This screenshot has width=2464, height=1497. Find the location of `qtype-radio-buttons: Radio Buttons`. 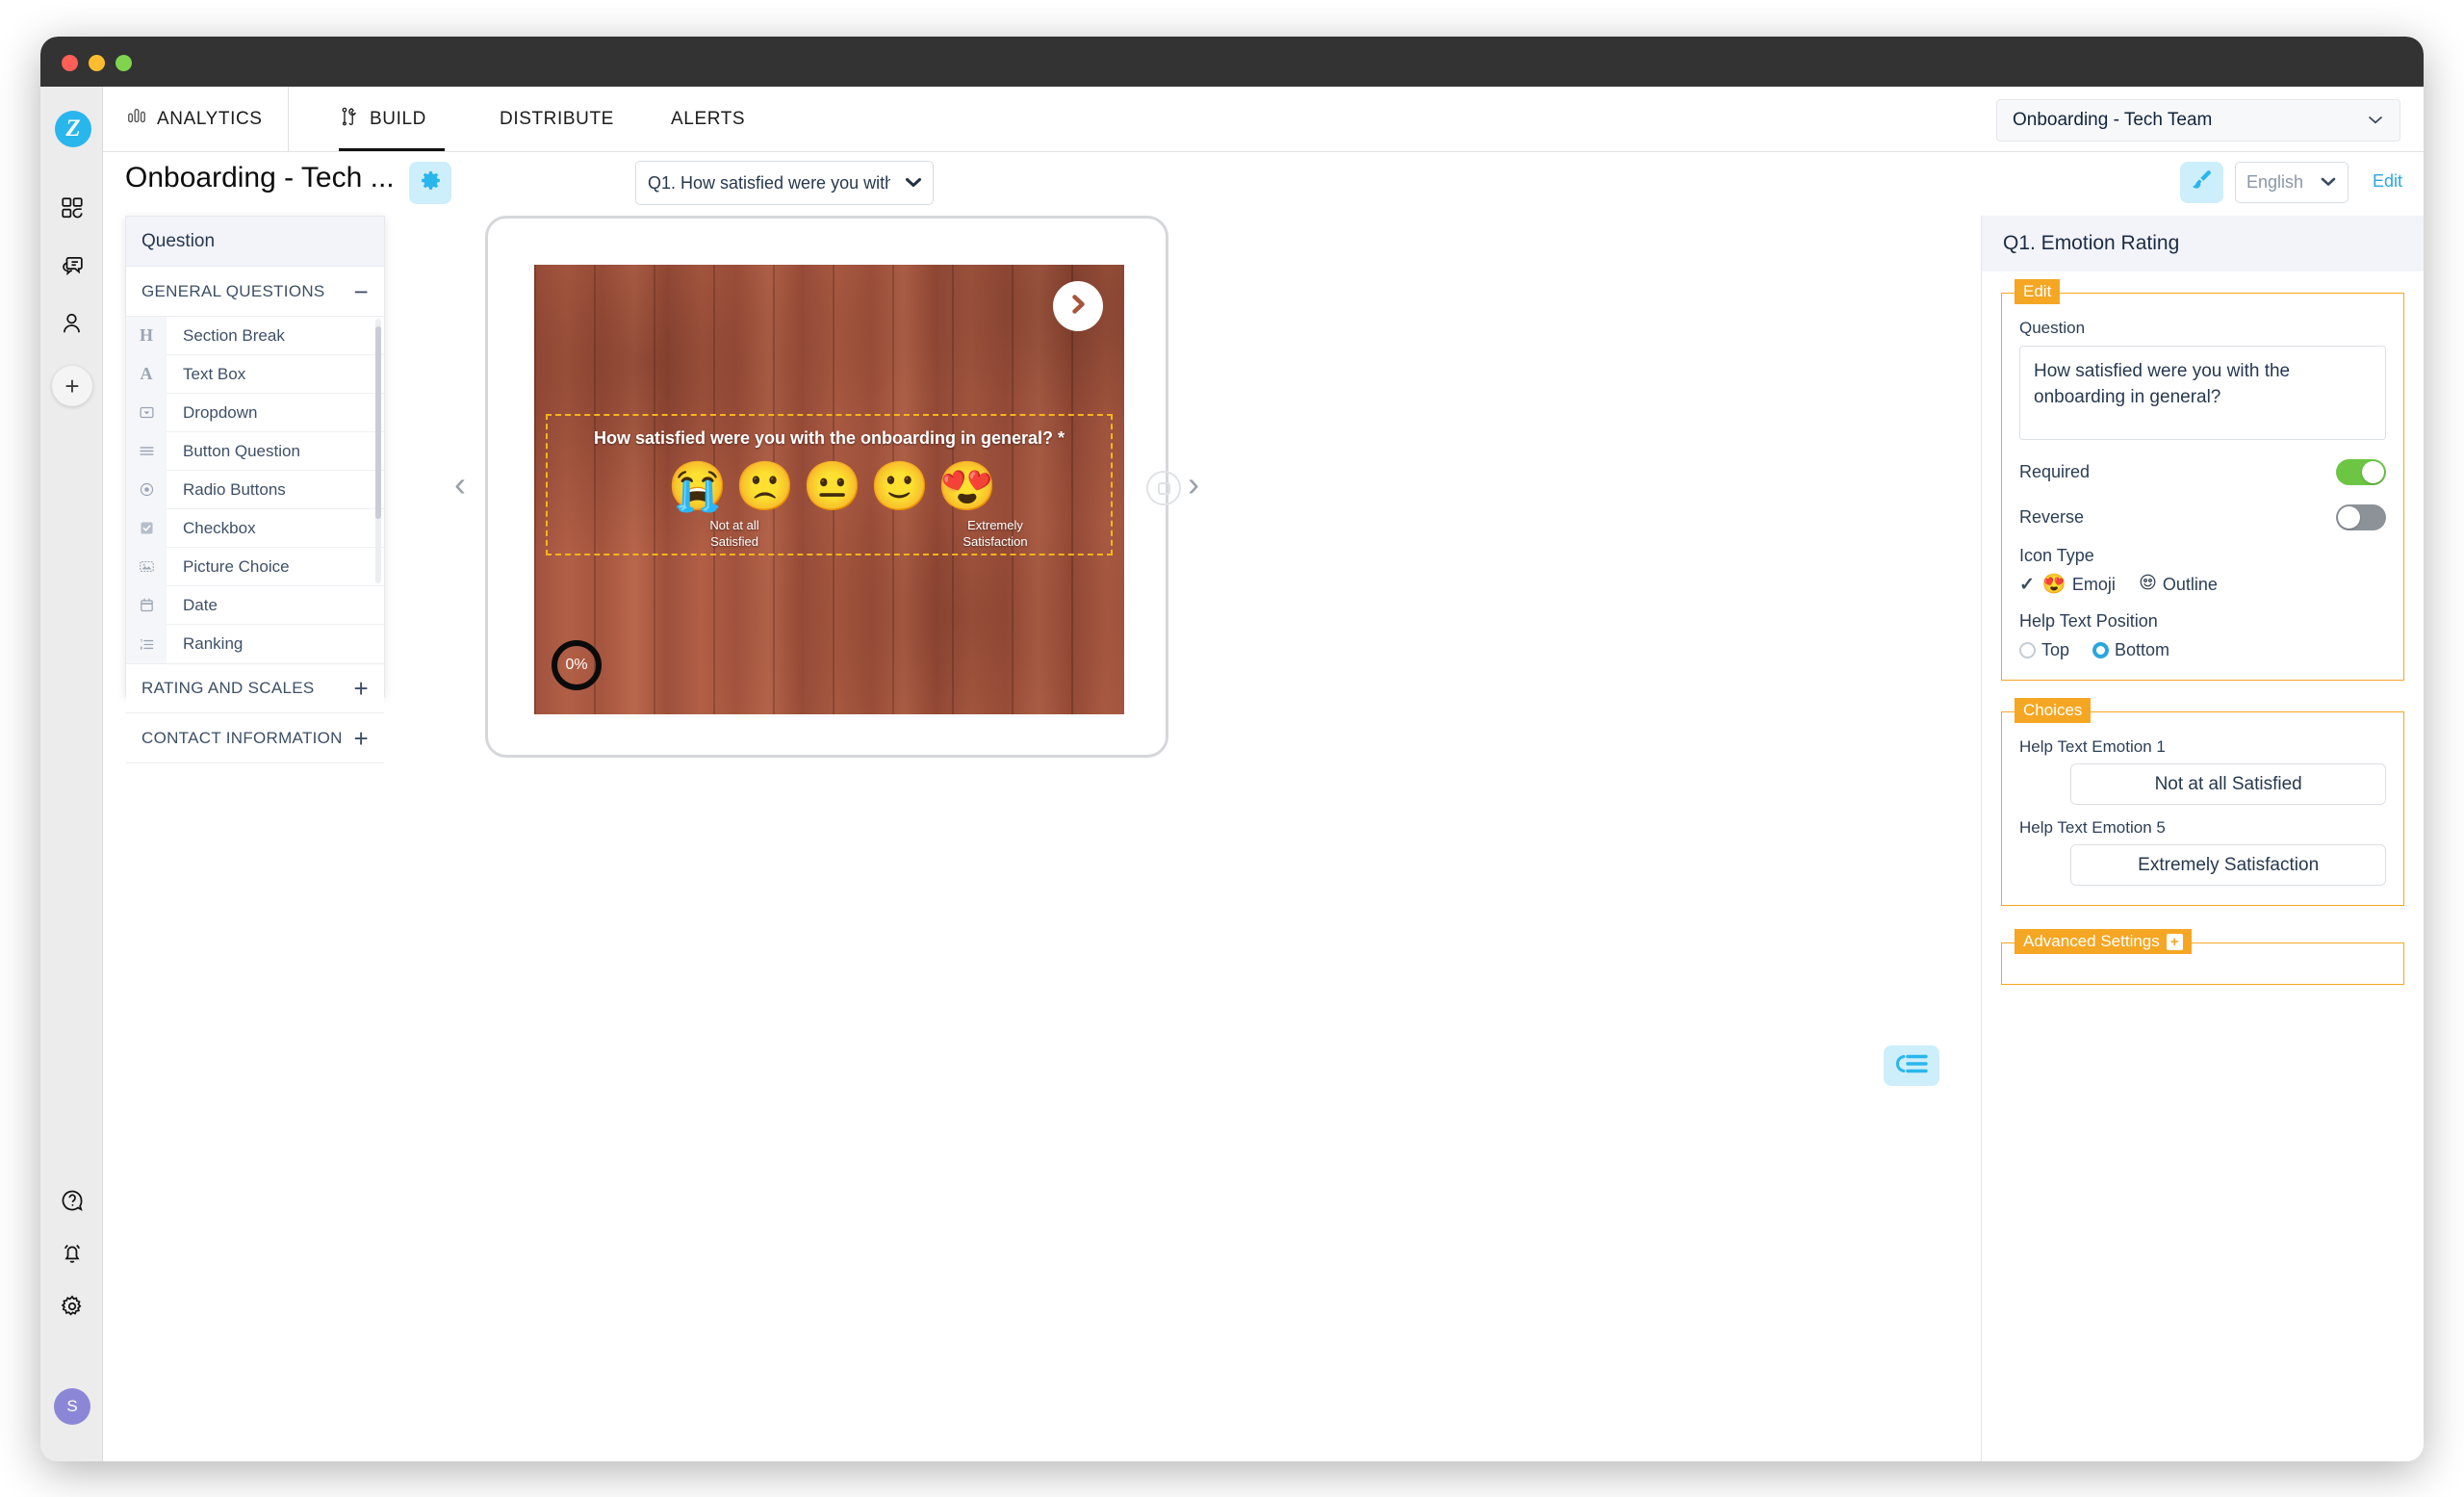

qtype-radio-buttons: Radio Buttons is located at coordinates (255, 489).